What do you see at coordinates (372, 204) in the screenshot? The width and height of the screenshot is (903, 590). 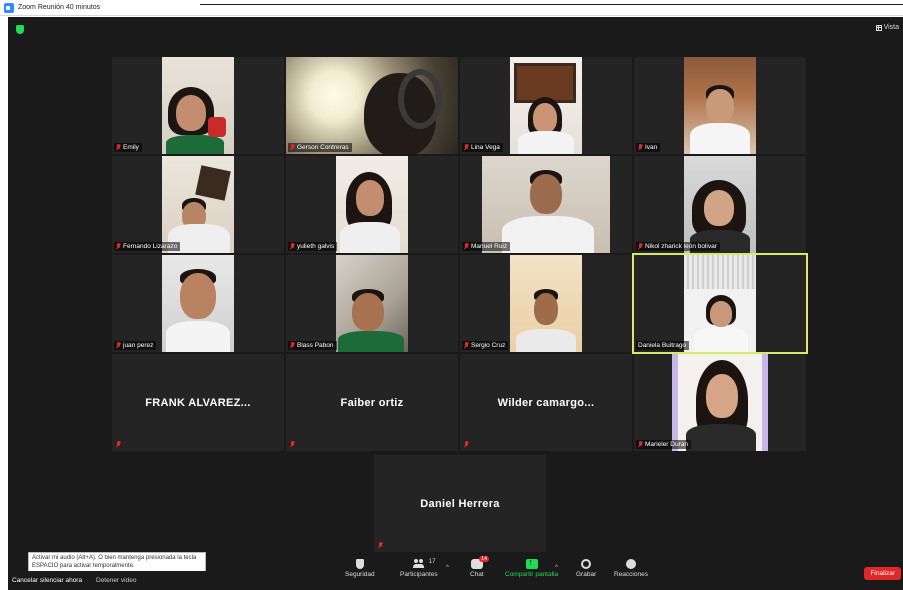 I see `participant-tile: yulieth galvis` at bounding box center [372, 204].